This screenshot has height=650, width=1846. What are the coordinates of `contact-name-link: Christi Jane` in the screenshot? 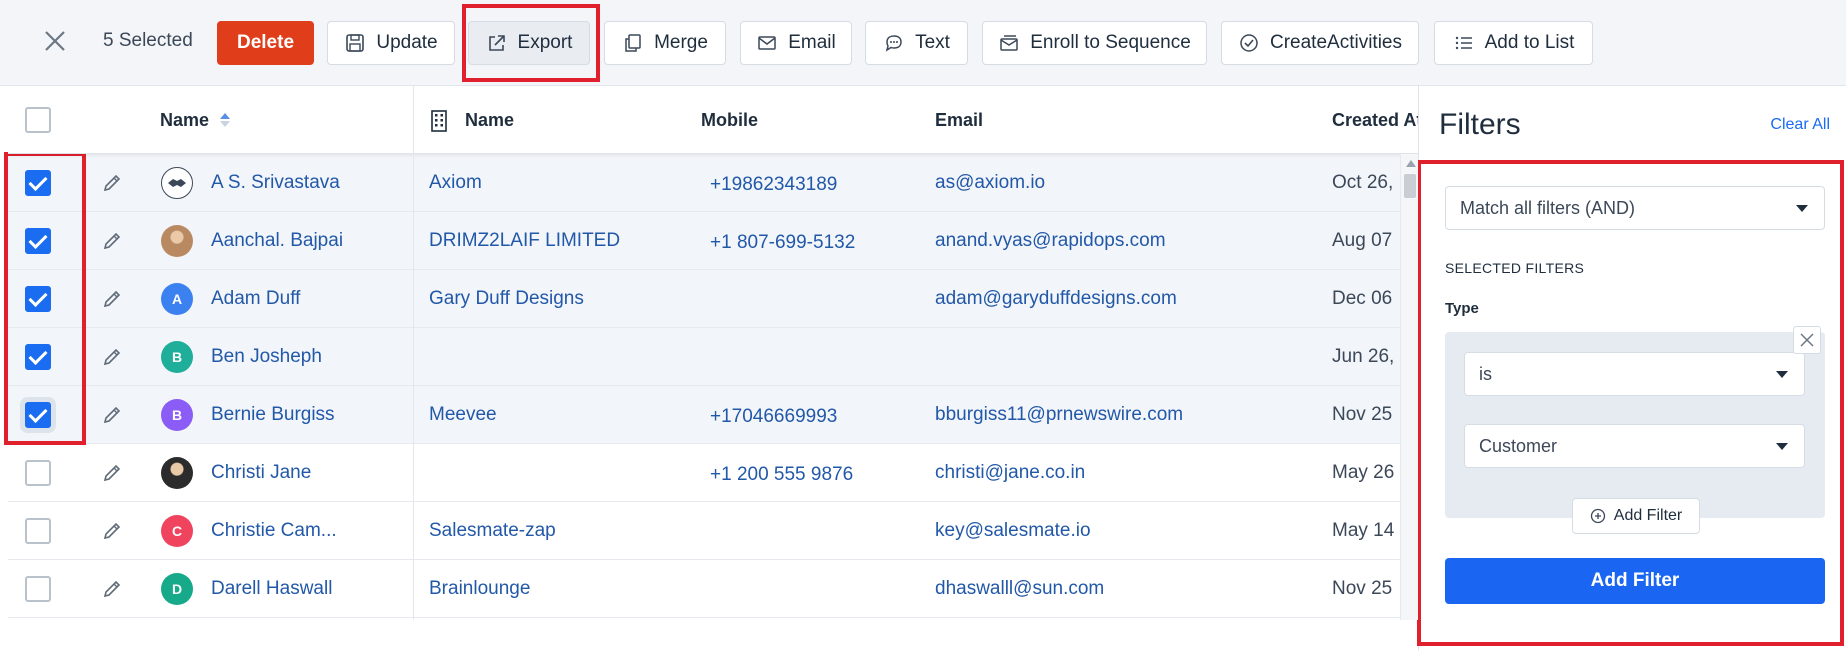 It's located at (306, 473).